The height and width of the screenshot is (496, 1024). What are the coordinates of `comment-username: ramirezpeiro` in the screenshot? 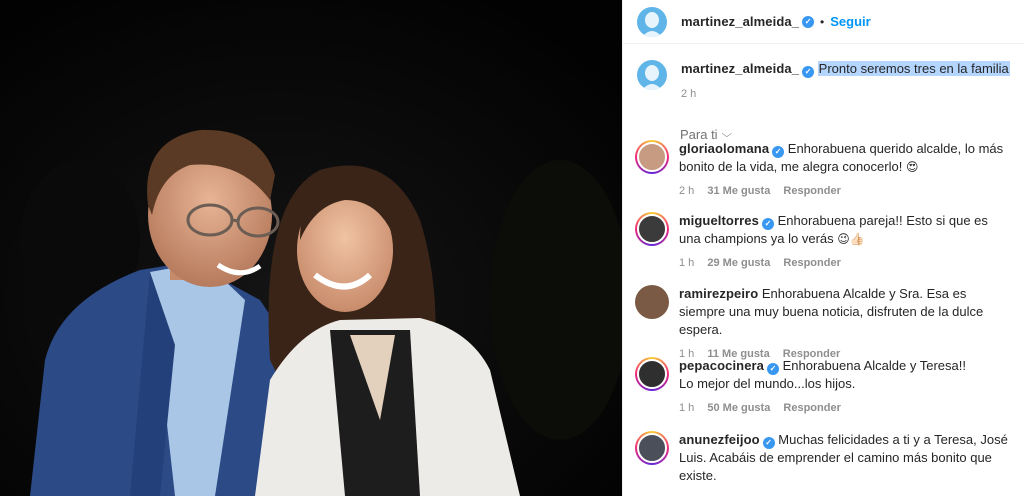 It's located at (718, 293).